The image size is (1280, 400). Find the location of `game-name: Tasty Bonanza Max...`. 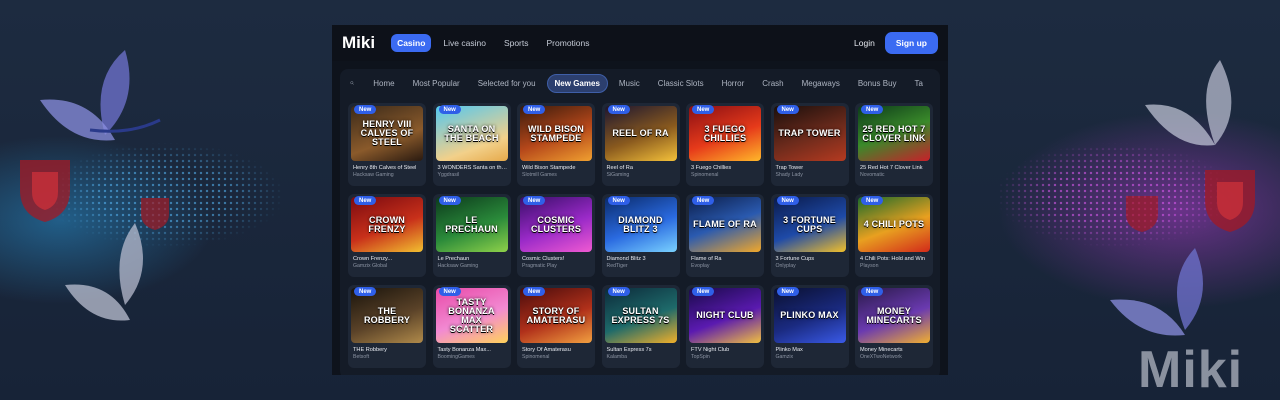

game-name: Tasty Bonanza Max... is located at coordinates (472, 350).